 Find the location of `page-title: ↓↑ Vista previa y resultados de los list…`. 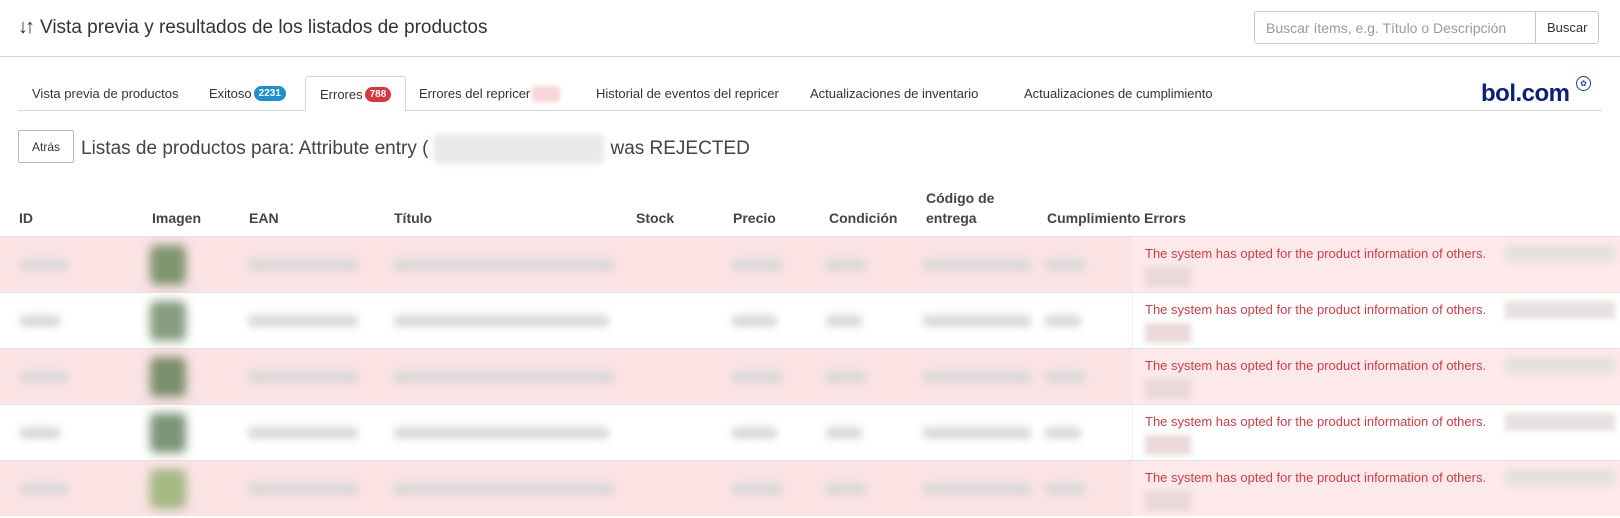

page-title: ↓↑ Vista previa y resultados de los list… is located at coordinates (252, 27).